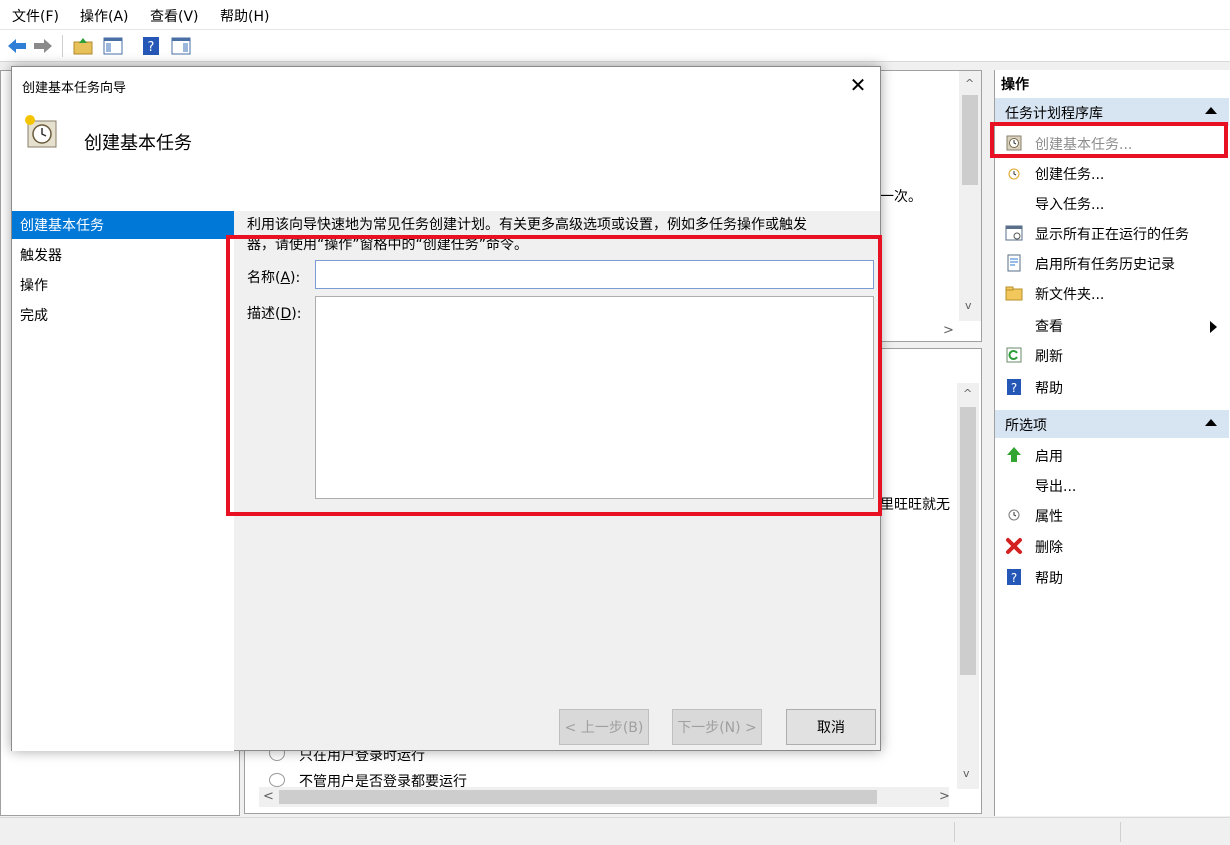 The image size is (1230, 845). I want to click on step-trigger: 触发器, so click(123, 255).